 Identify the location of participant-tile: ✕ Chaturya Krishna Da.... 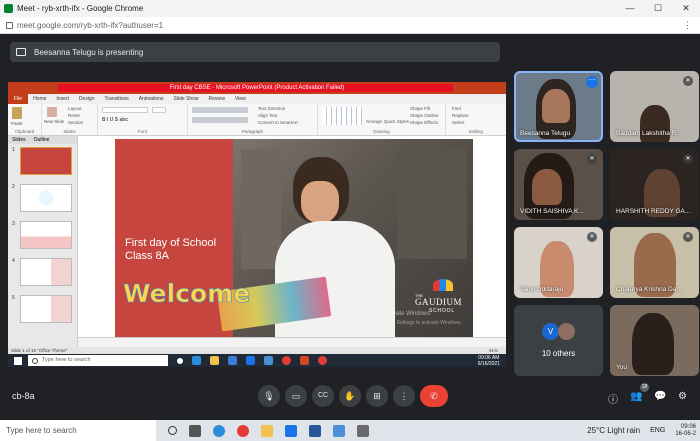
(654, 262).